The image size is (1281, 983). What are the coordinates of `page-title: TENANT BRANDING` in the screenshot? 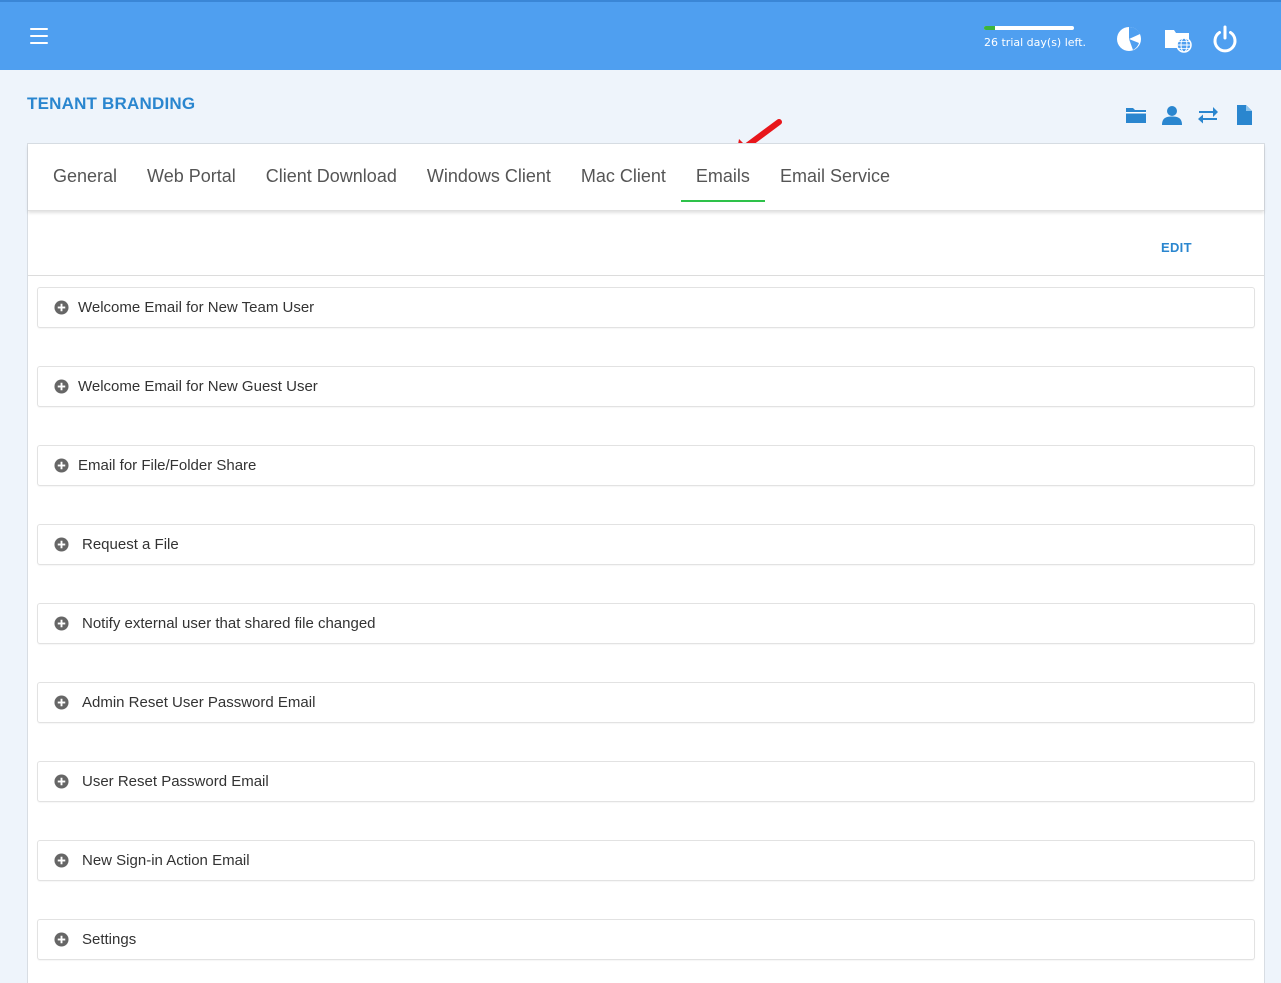 It's located at (111, 103).